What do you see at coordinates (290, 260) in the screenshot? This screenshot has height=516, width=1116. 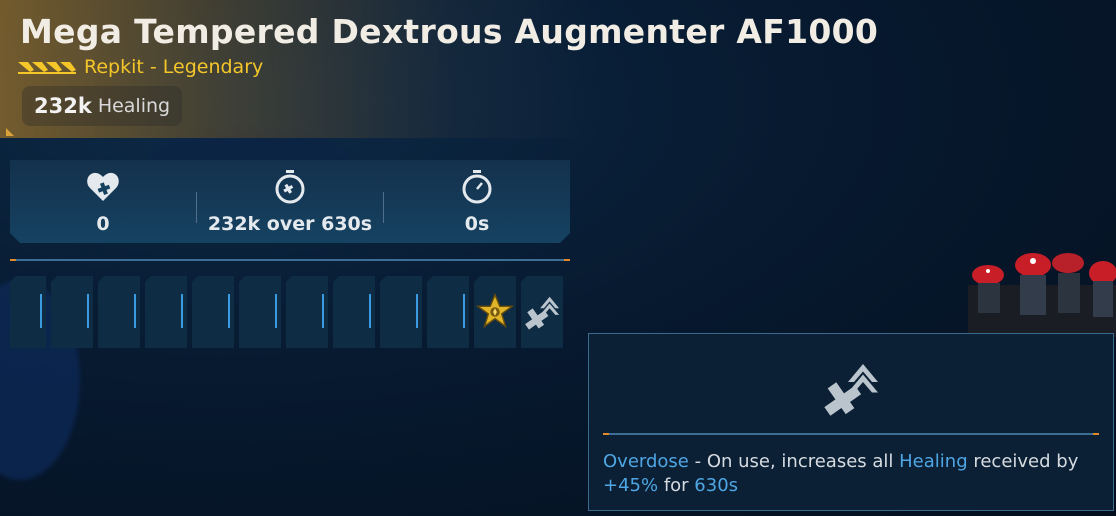 I see `section-divider` at bounding box center [290, 260].